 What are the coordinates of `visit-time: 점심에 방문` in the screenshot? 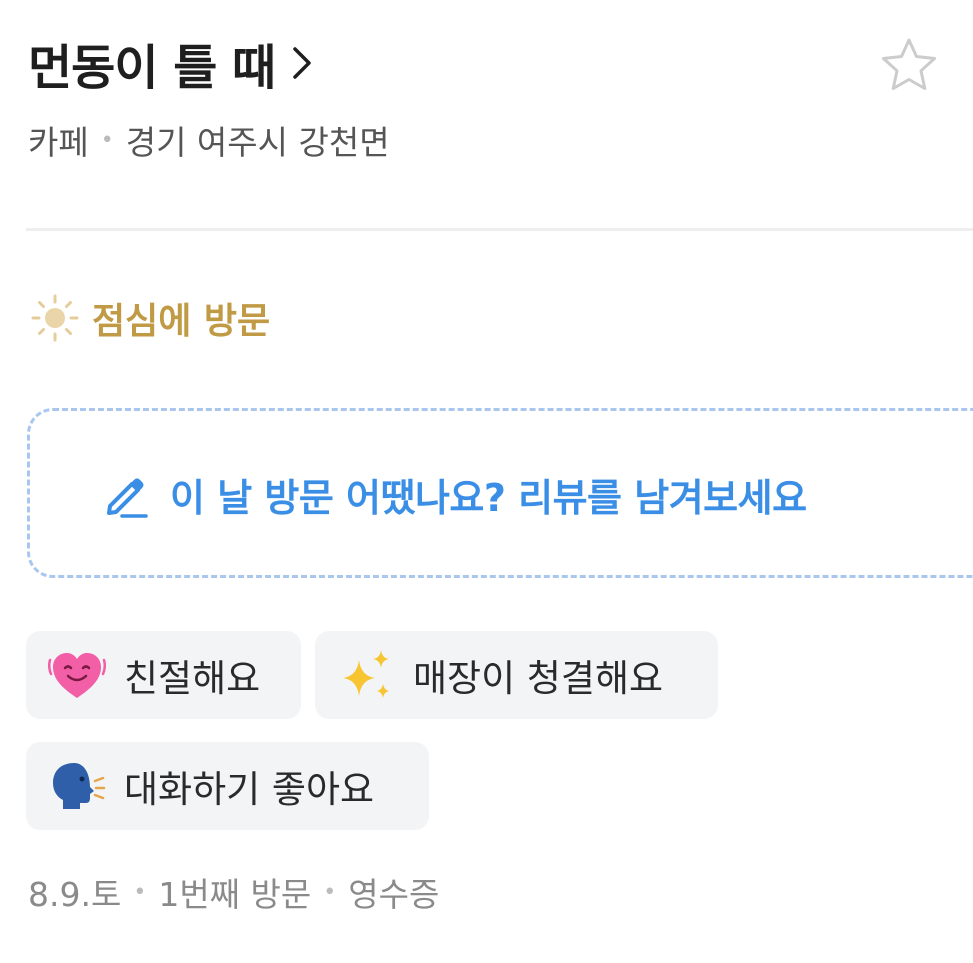 It's located at (150, 318).